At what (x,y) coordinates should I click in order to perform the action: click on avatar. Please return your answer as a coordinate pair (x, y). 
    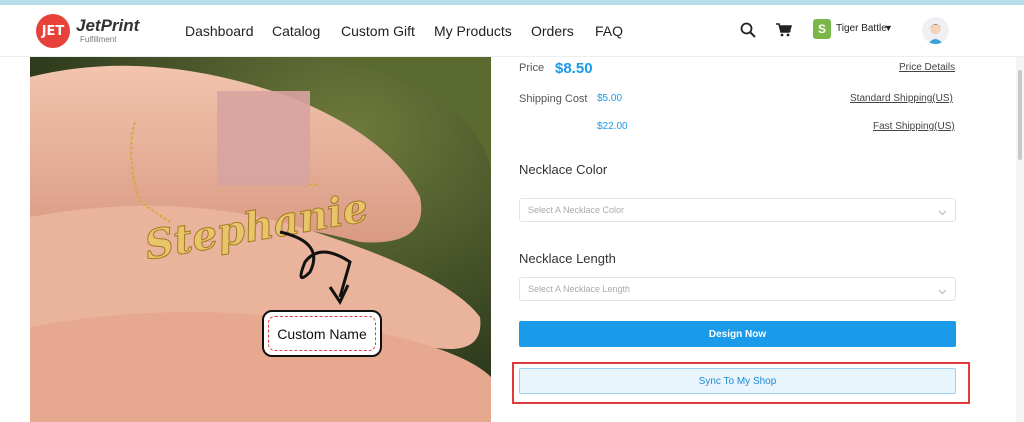
    Looking at the image, I should click on (935, 30).